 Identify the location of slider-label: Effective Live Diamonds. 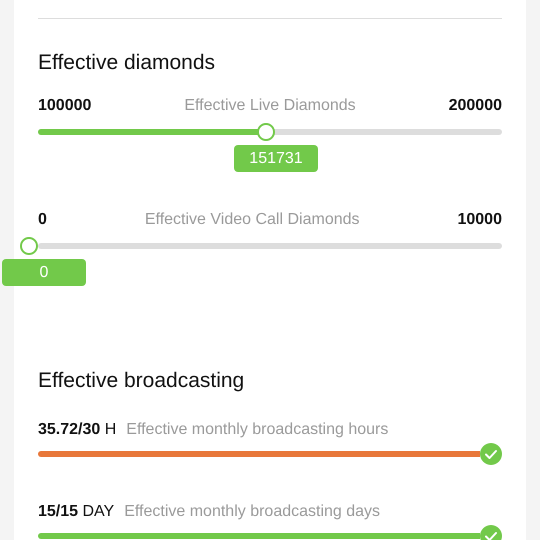
(270, 106).